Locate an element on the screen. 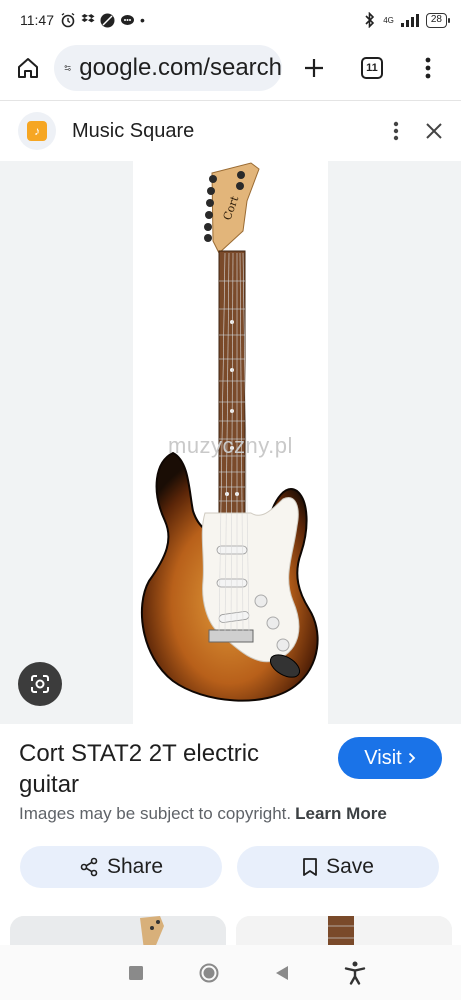 Image resolution: width=461 pixels, height=1000 pixels. menu-icon is located at coordinates (428, 68).